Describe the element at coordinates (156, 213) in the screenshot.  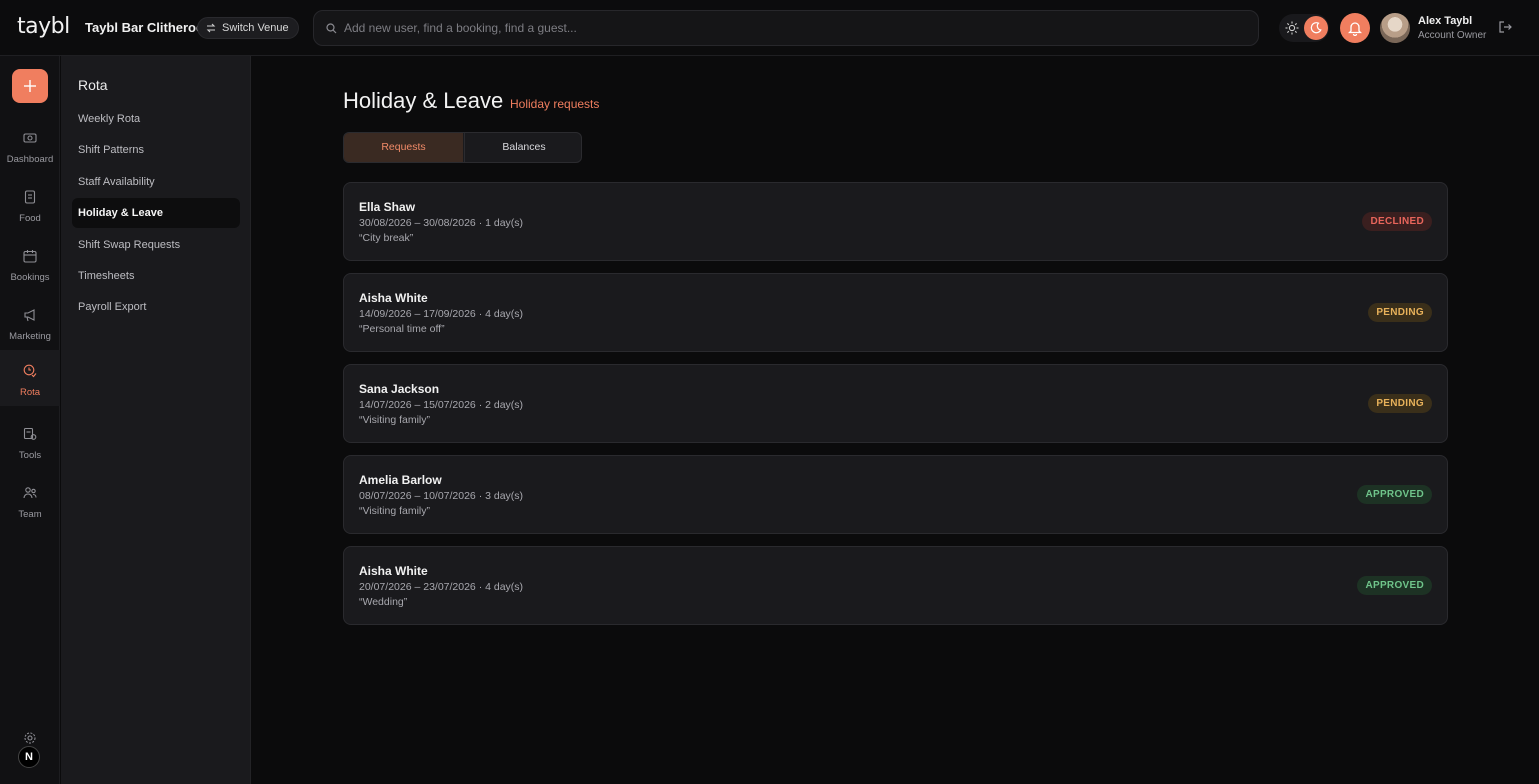
I see `subnav-item-holiday-leave: Holiday & Leave` at that location.